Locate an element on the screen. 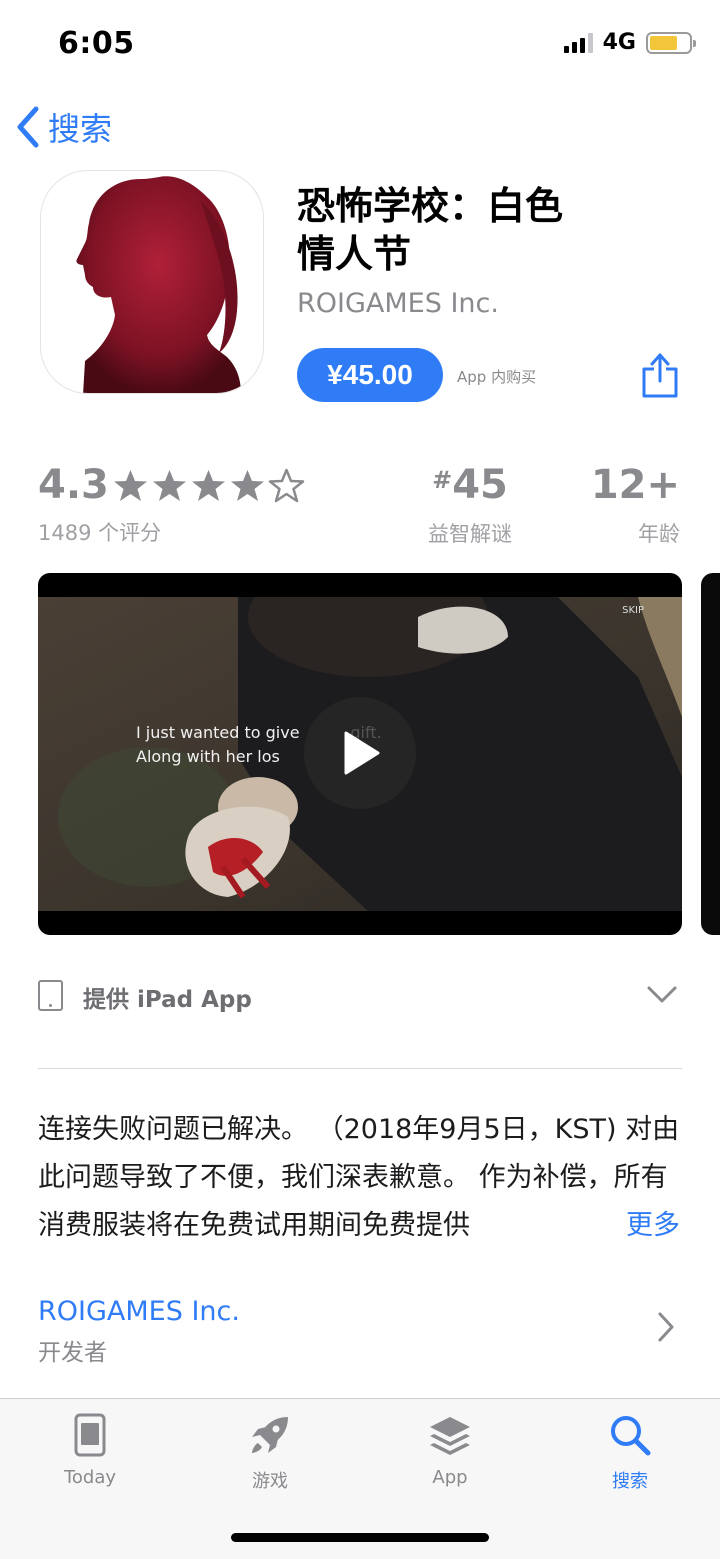  ratings-row: 4.3 1489 个评分 #45 益智解谜 12+ 年龄 is located at coordinates (359, 507).